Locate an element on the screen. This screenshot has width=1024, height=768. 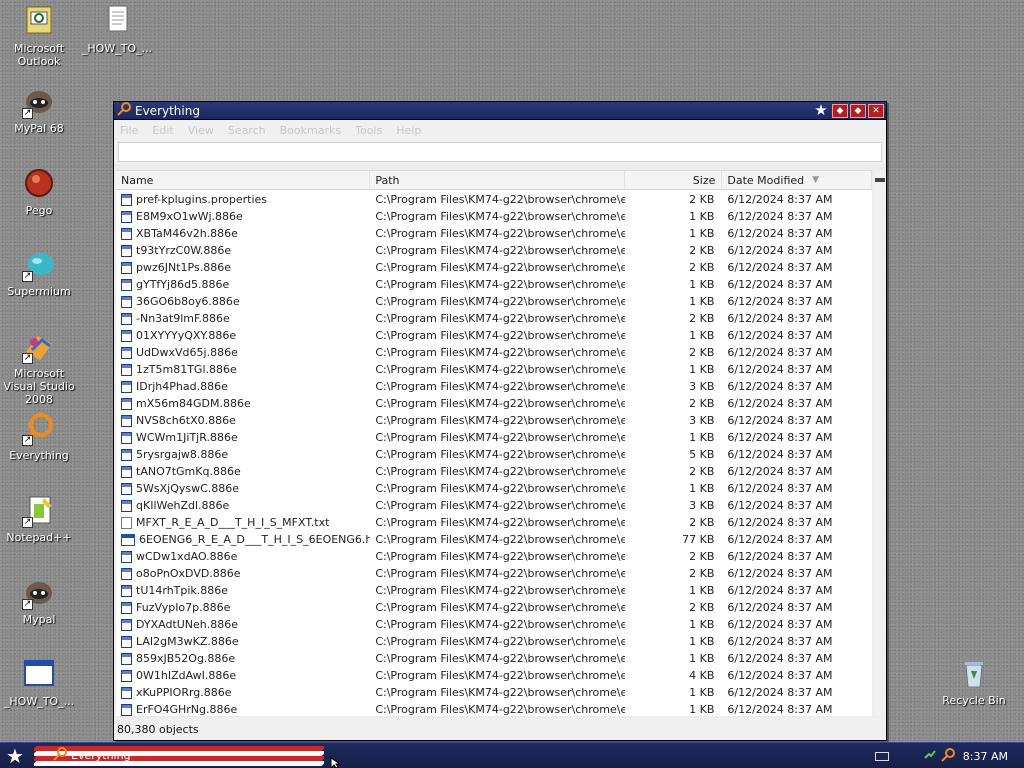
column-date-modified: Date Modified ▼ is located at coordinates (797, 180).